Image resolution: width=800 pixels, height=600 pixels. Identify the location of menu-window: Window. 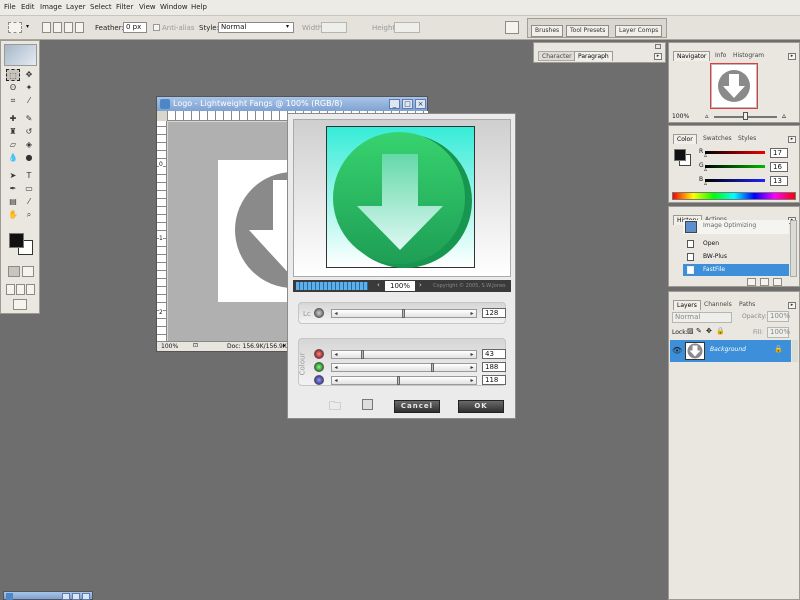
(174, 7).